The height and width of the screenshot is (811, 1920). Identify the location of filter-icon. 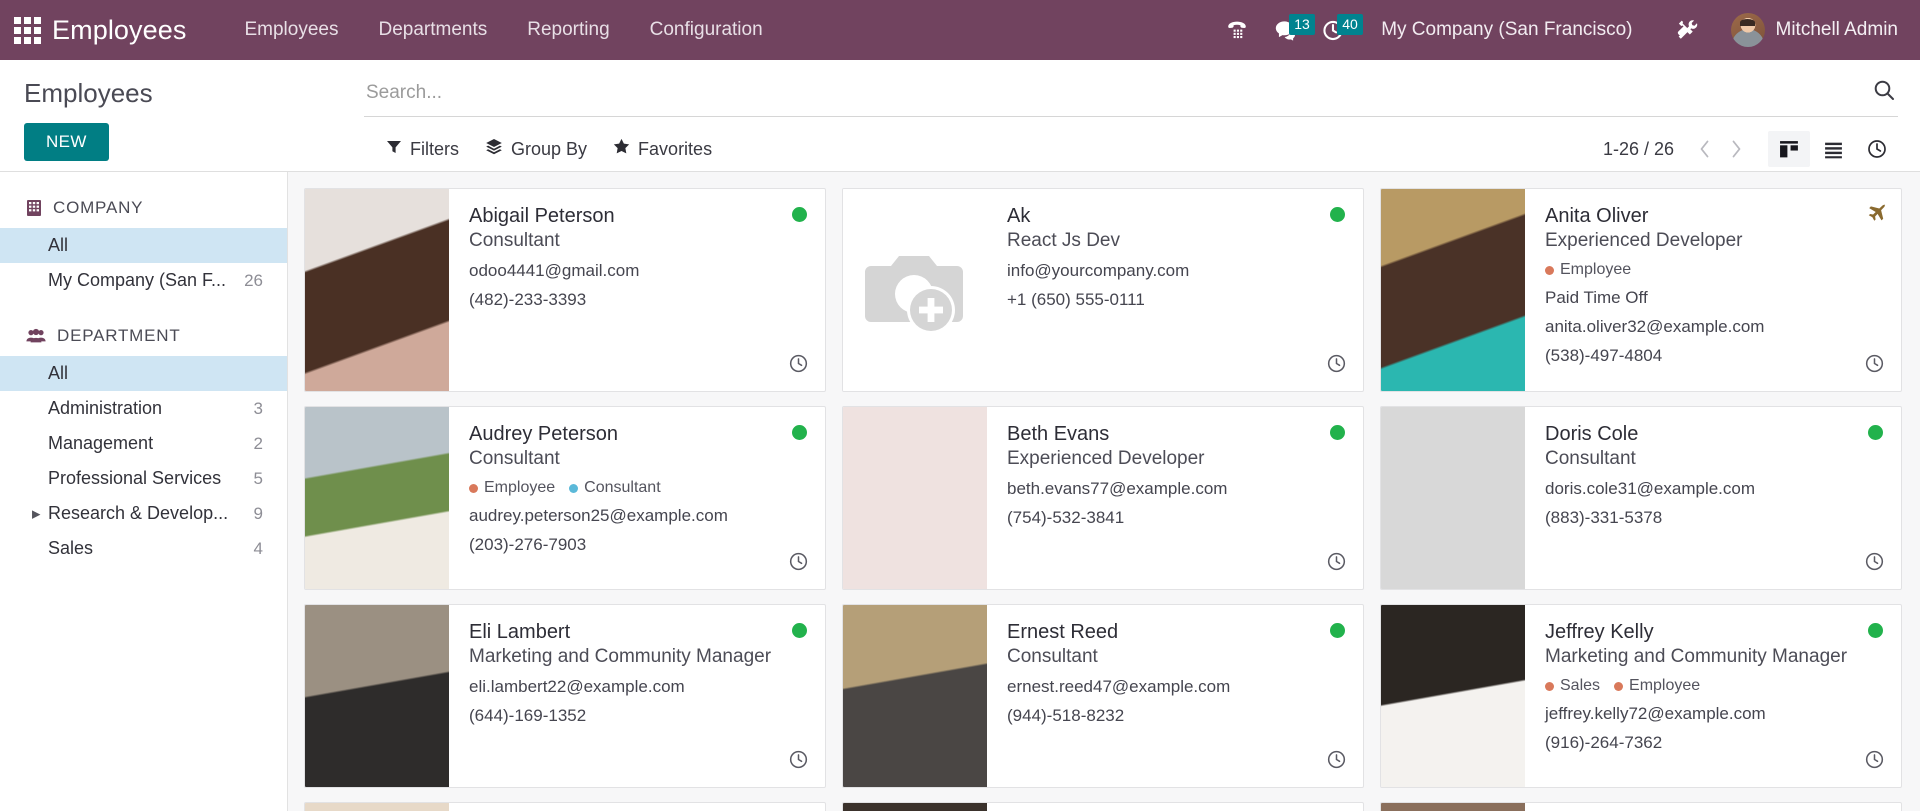
(394, 149).